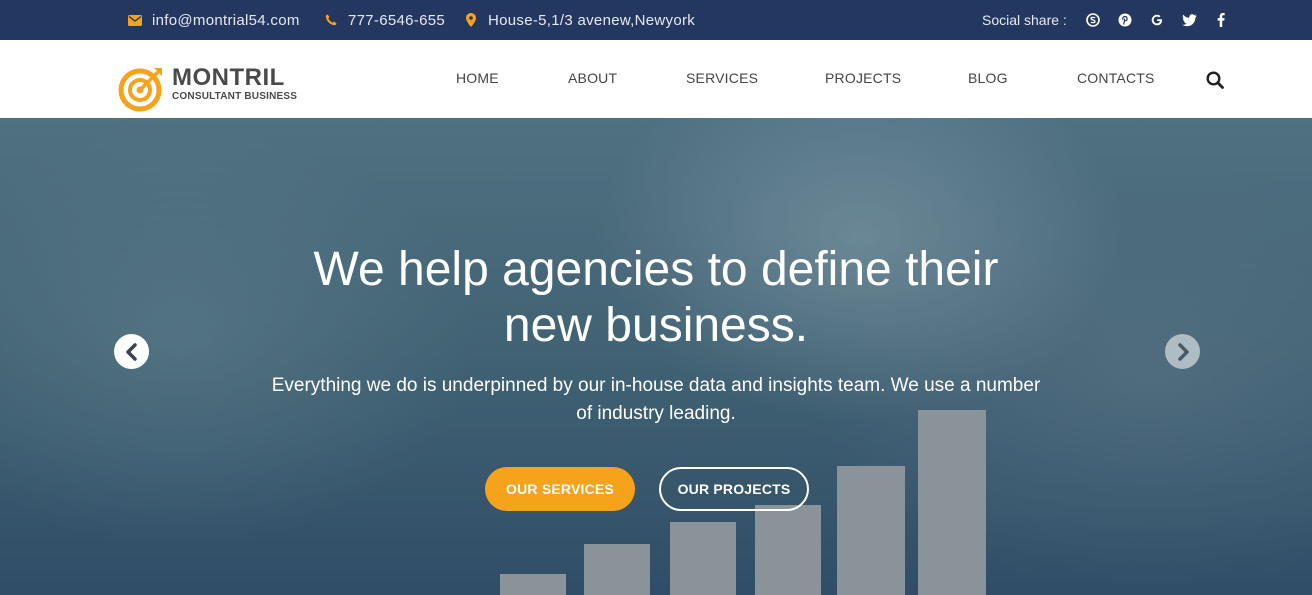 This screenshot has height=595, width=1312. I want to click on target-logo-icon, so click(140, 90).